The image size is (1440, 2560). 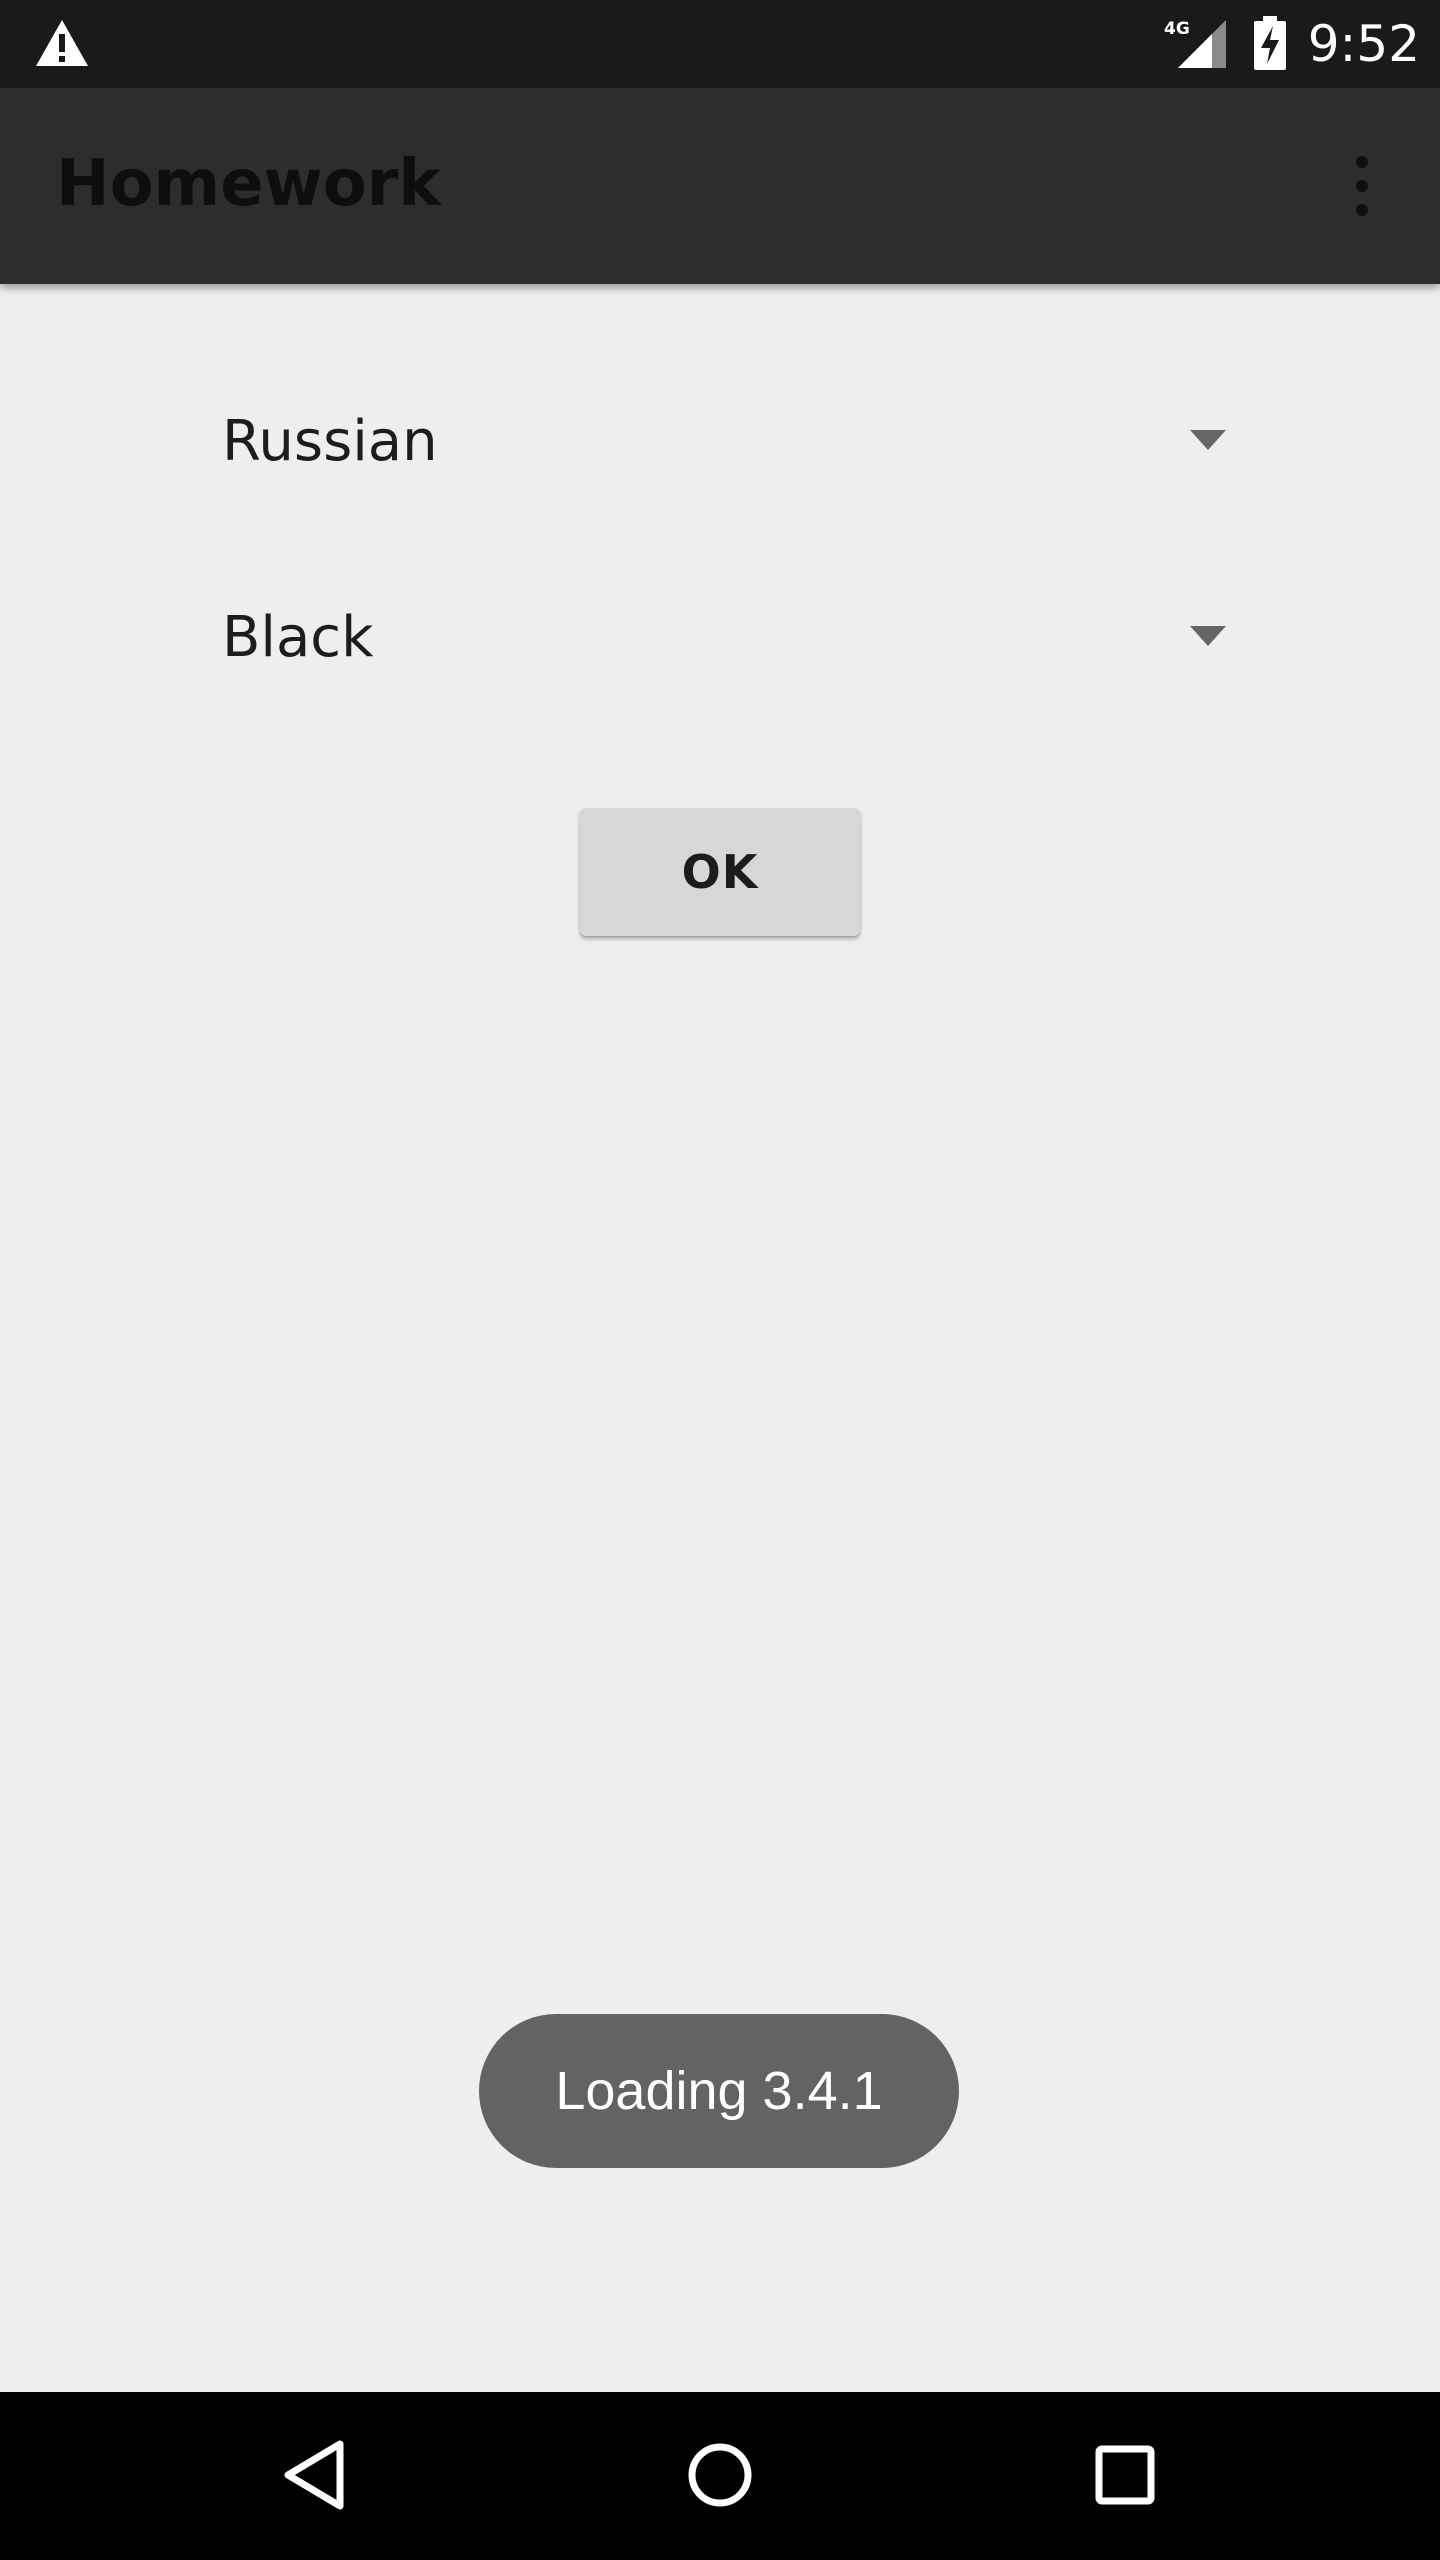 What do you see at coordinates (330, 441) in the screenshot?
I see `language-spinner-value: Russian` at bounding box center [330, 441].